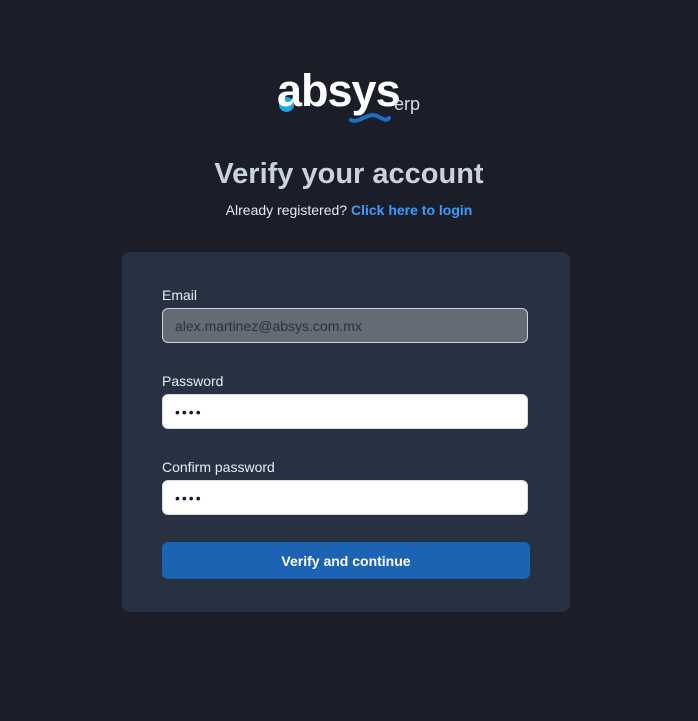  What do you see at coordinates (345, 411) in the screenshot?
I see `password-field` at bounding box center [345, 411].